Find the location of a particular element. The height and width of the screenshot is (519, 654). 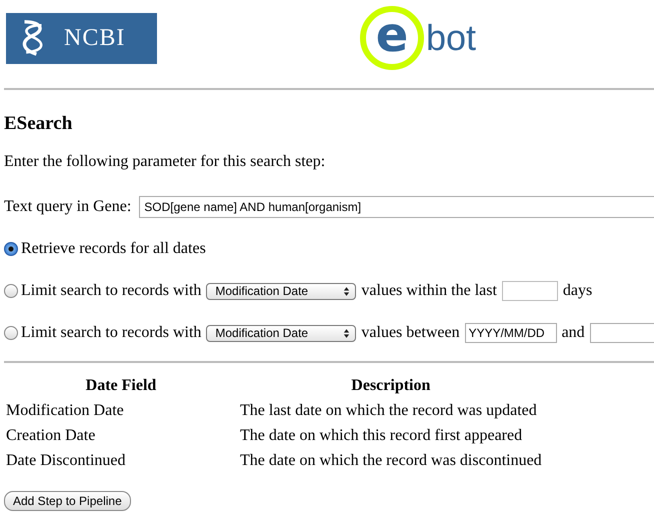

ebot-wordmark: bot is located at coordinates (451, 38).